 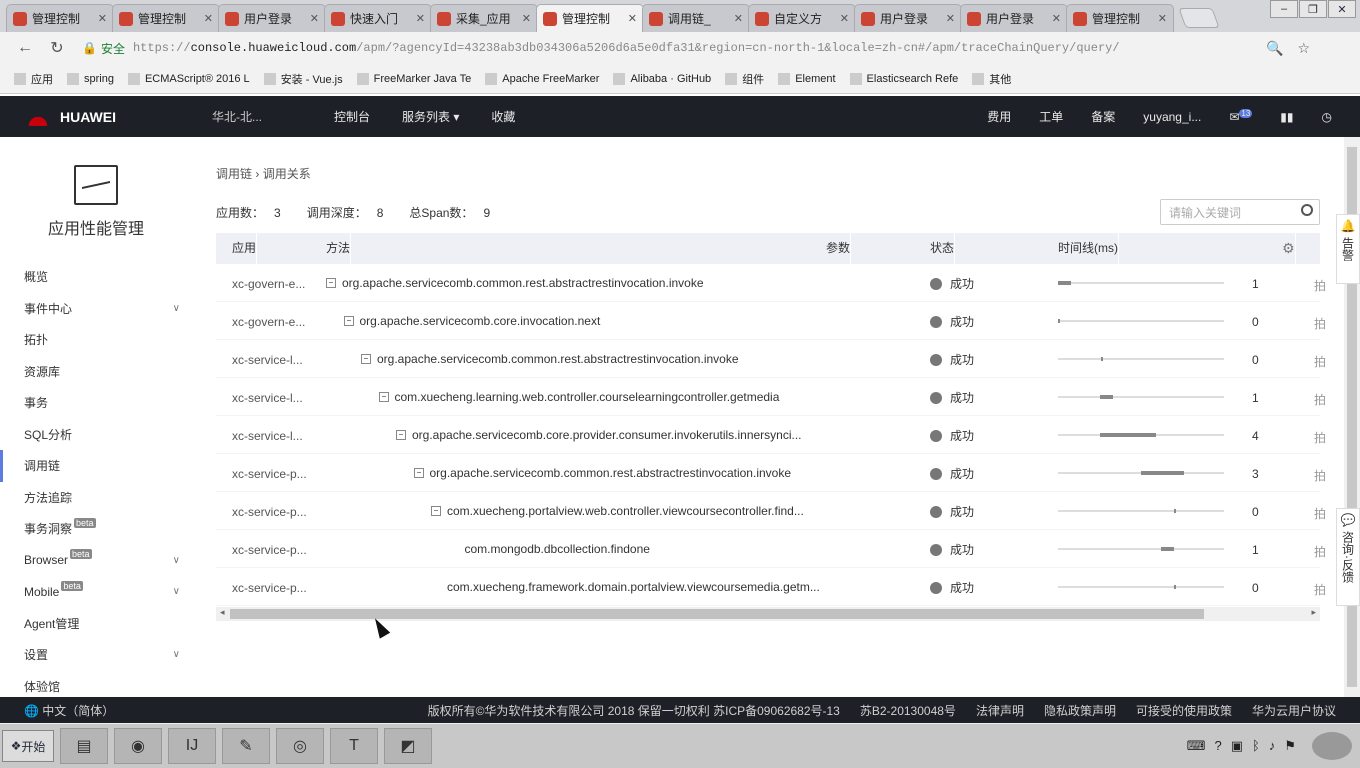 I want to click on bookmark-item: 组件, so click(x=744, y=79).